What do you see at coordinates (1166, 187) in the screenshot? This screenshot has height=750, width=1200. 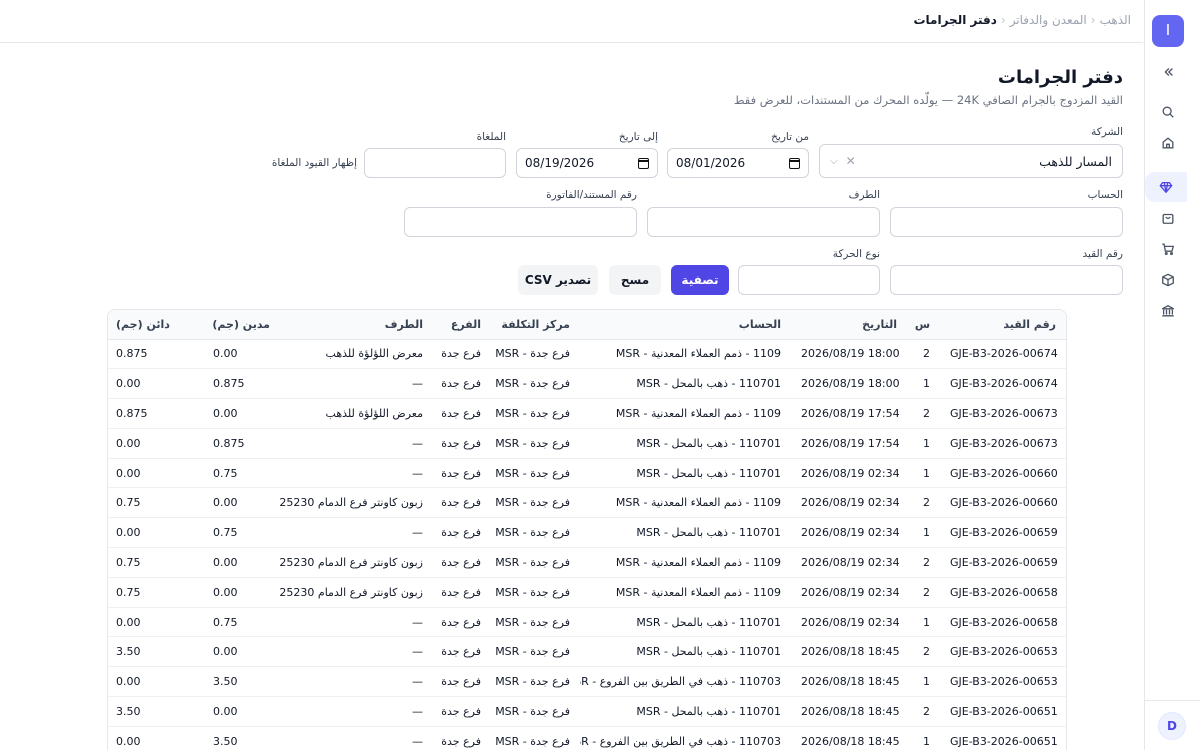 I see `gem-icon` at bounding box center [1166, 187].